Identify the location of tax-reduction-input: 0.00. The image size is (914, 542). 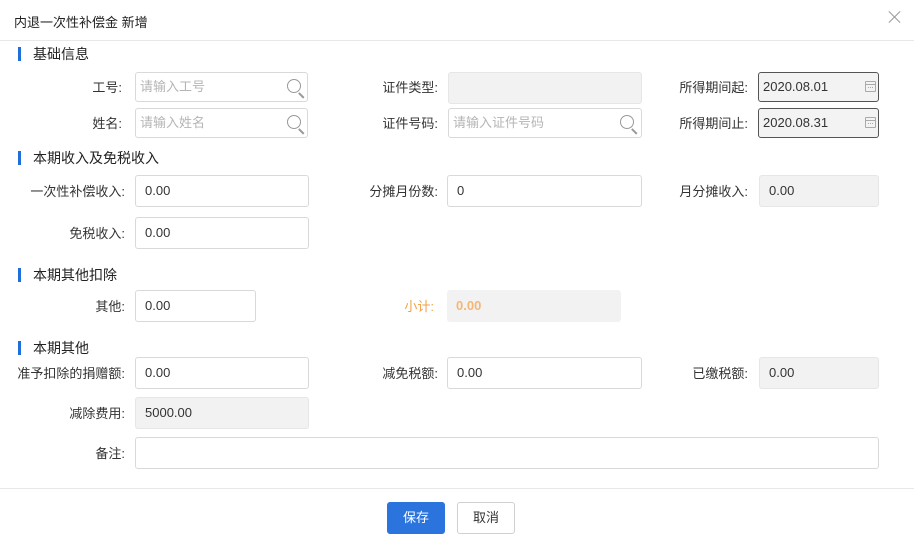
(544, 373).